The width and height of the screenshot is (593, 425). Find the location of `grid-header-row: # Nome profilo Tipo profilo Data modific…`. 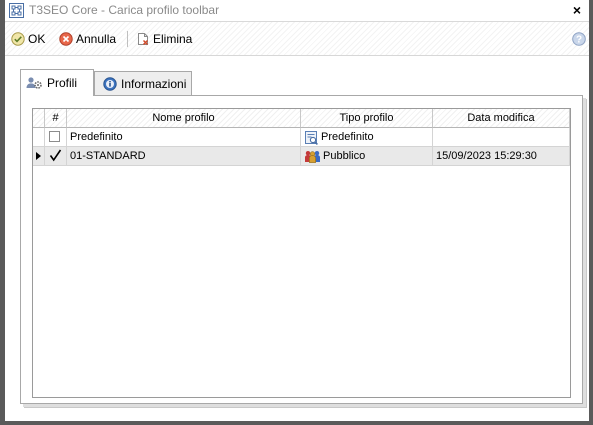

grid-header-row: # Nome profilo Tipo profilo Data modific… is located at coordinates (301, 118).